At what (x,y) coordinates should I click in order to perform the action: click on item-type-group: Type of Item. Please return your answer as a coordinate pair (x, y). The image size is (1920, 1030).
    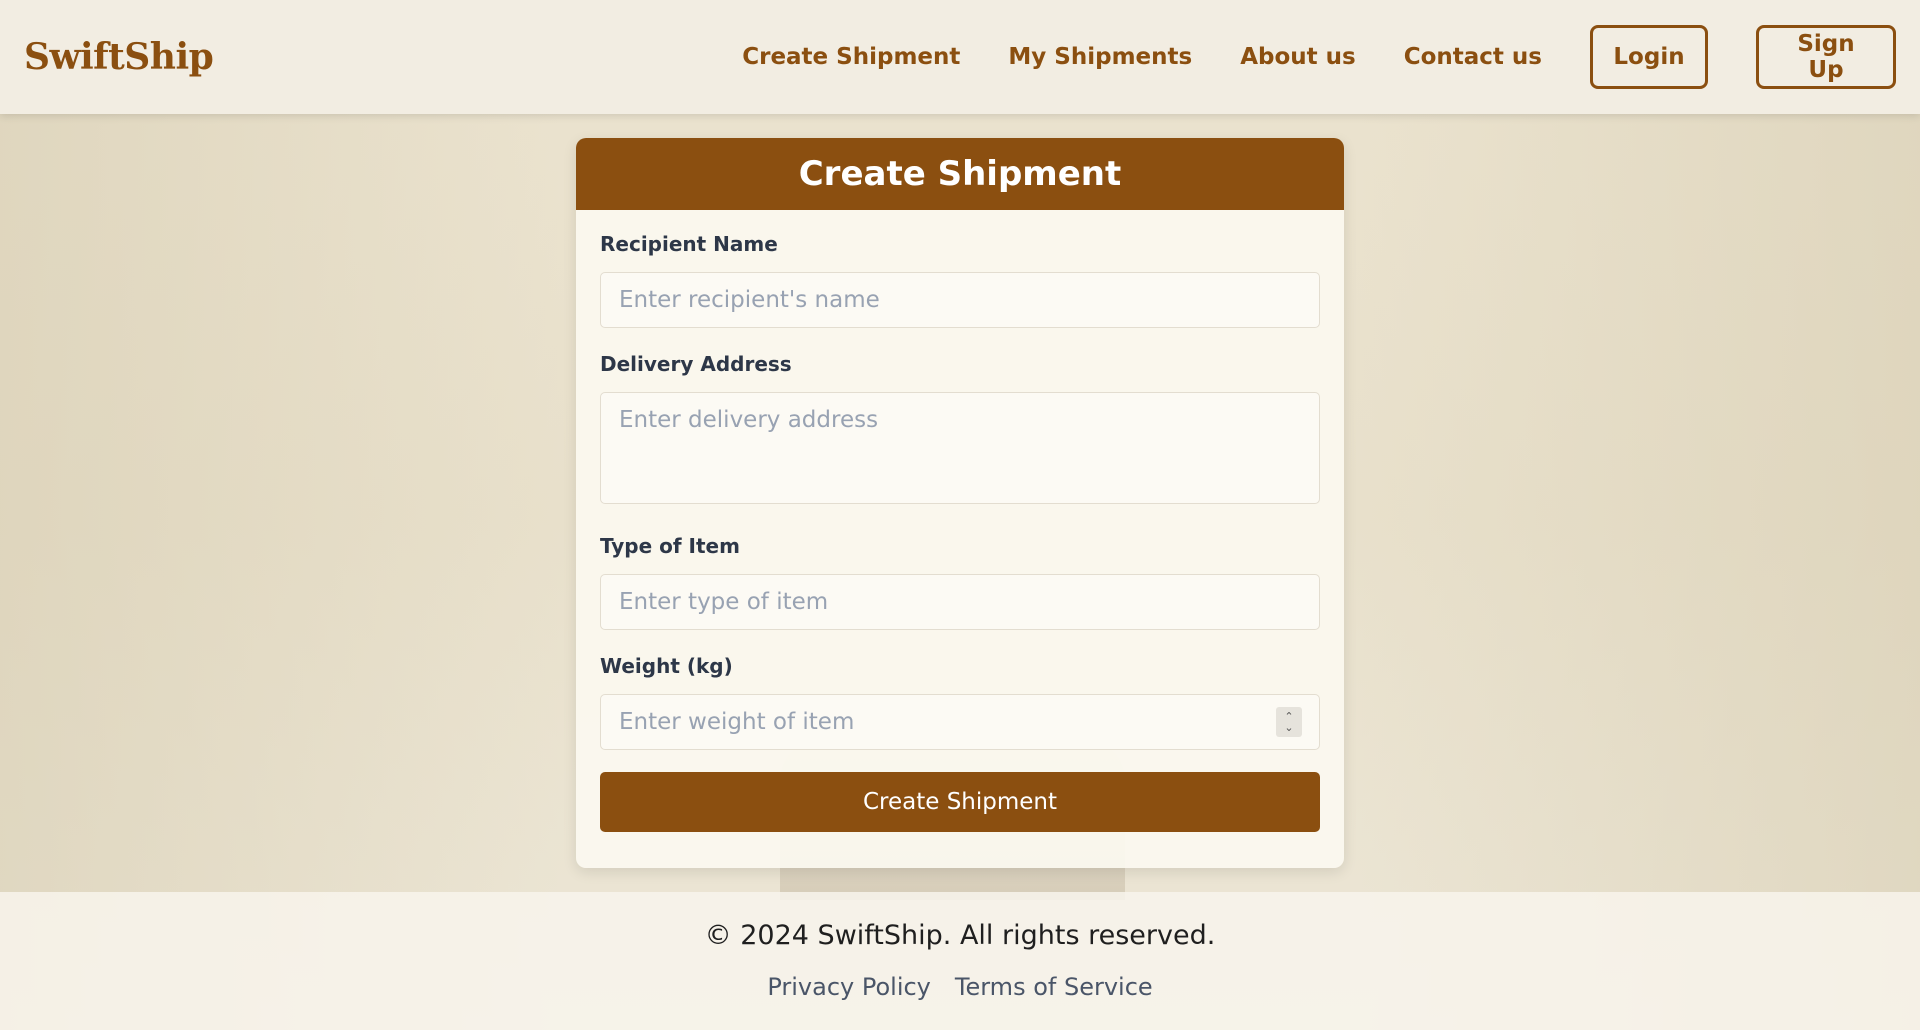
    Looking at the image, I should click on (960, 582).